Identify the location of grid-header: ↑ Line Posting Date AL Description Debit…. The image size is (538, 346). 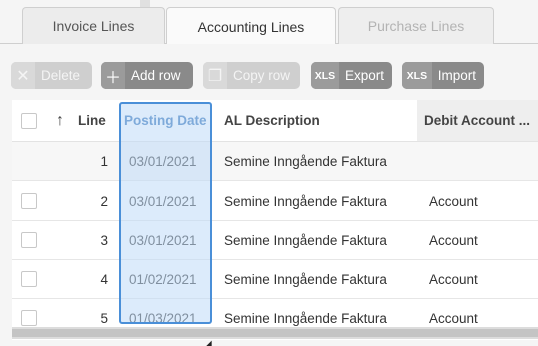
(275, 121).